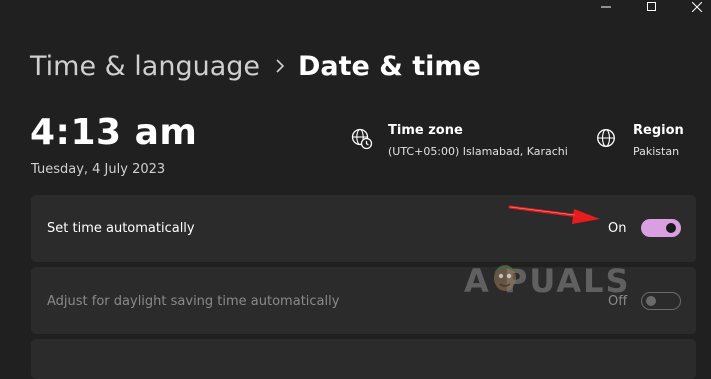 This screenshot has width=711, height=379. I want to click on close-icon, so click(697, 7).